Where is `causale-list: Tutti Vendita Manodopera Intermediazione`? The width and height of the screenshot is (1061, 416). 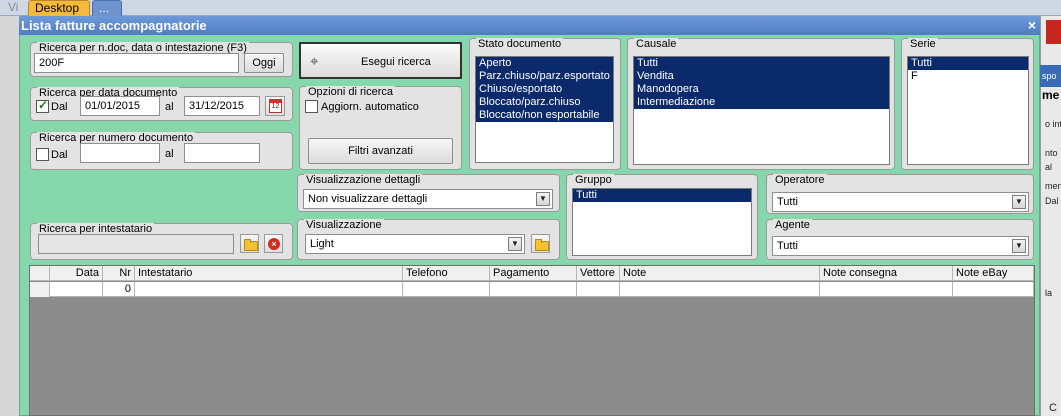
causale-list: Tutti Vendita Manodopera Intermediazione is located at coordinates (761, 110).